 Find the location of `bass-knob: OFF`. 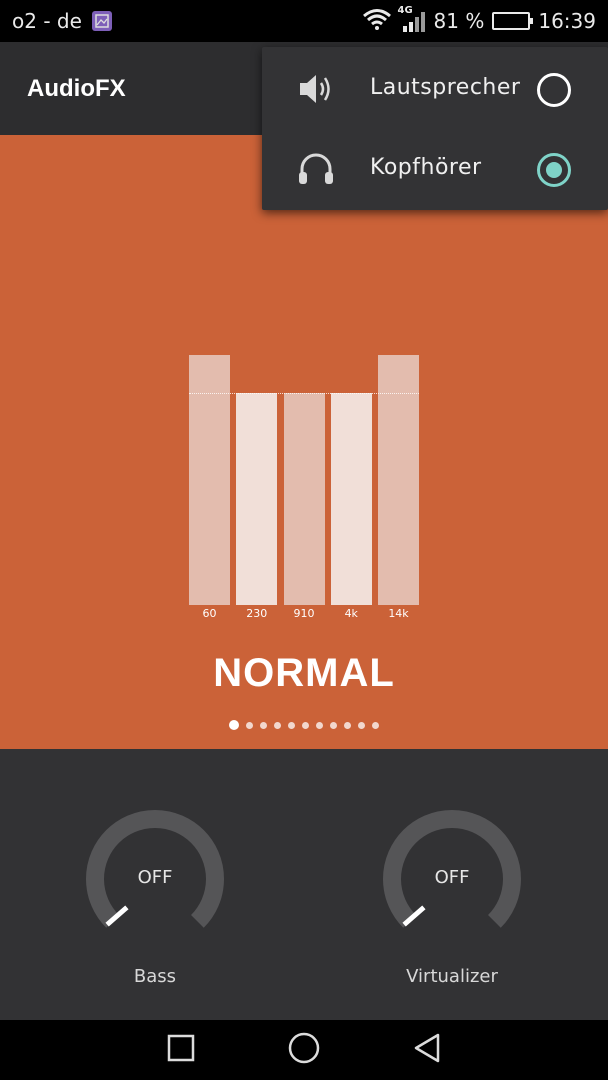

bass-knob: OFF is located at coordinates (155, 879).